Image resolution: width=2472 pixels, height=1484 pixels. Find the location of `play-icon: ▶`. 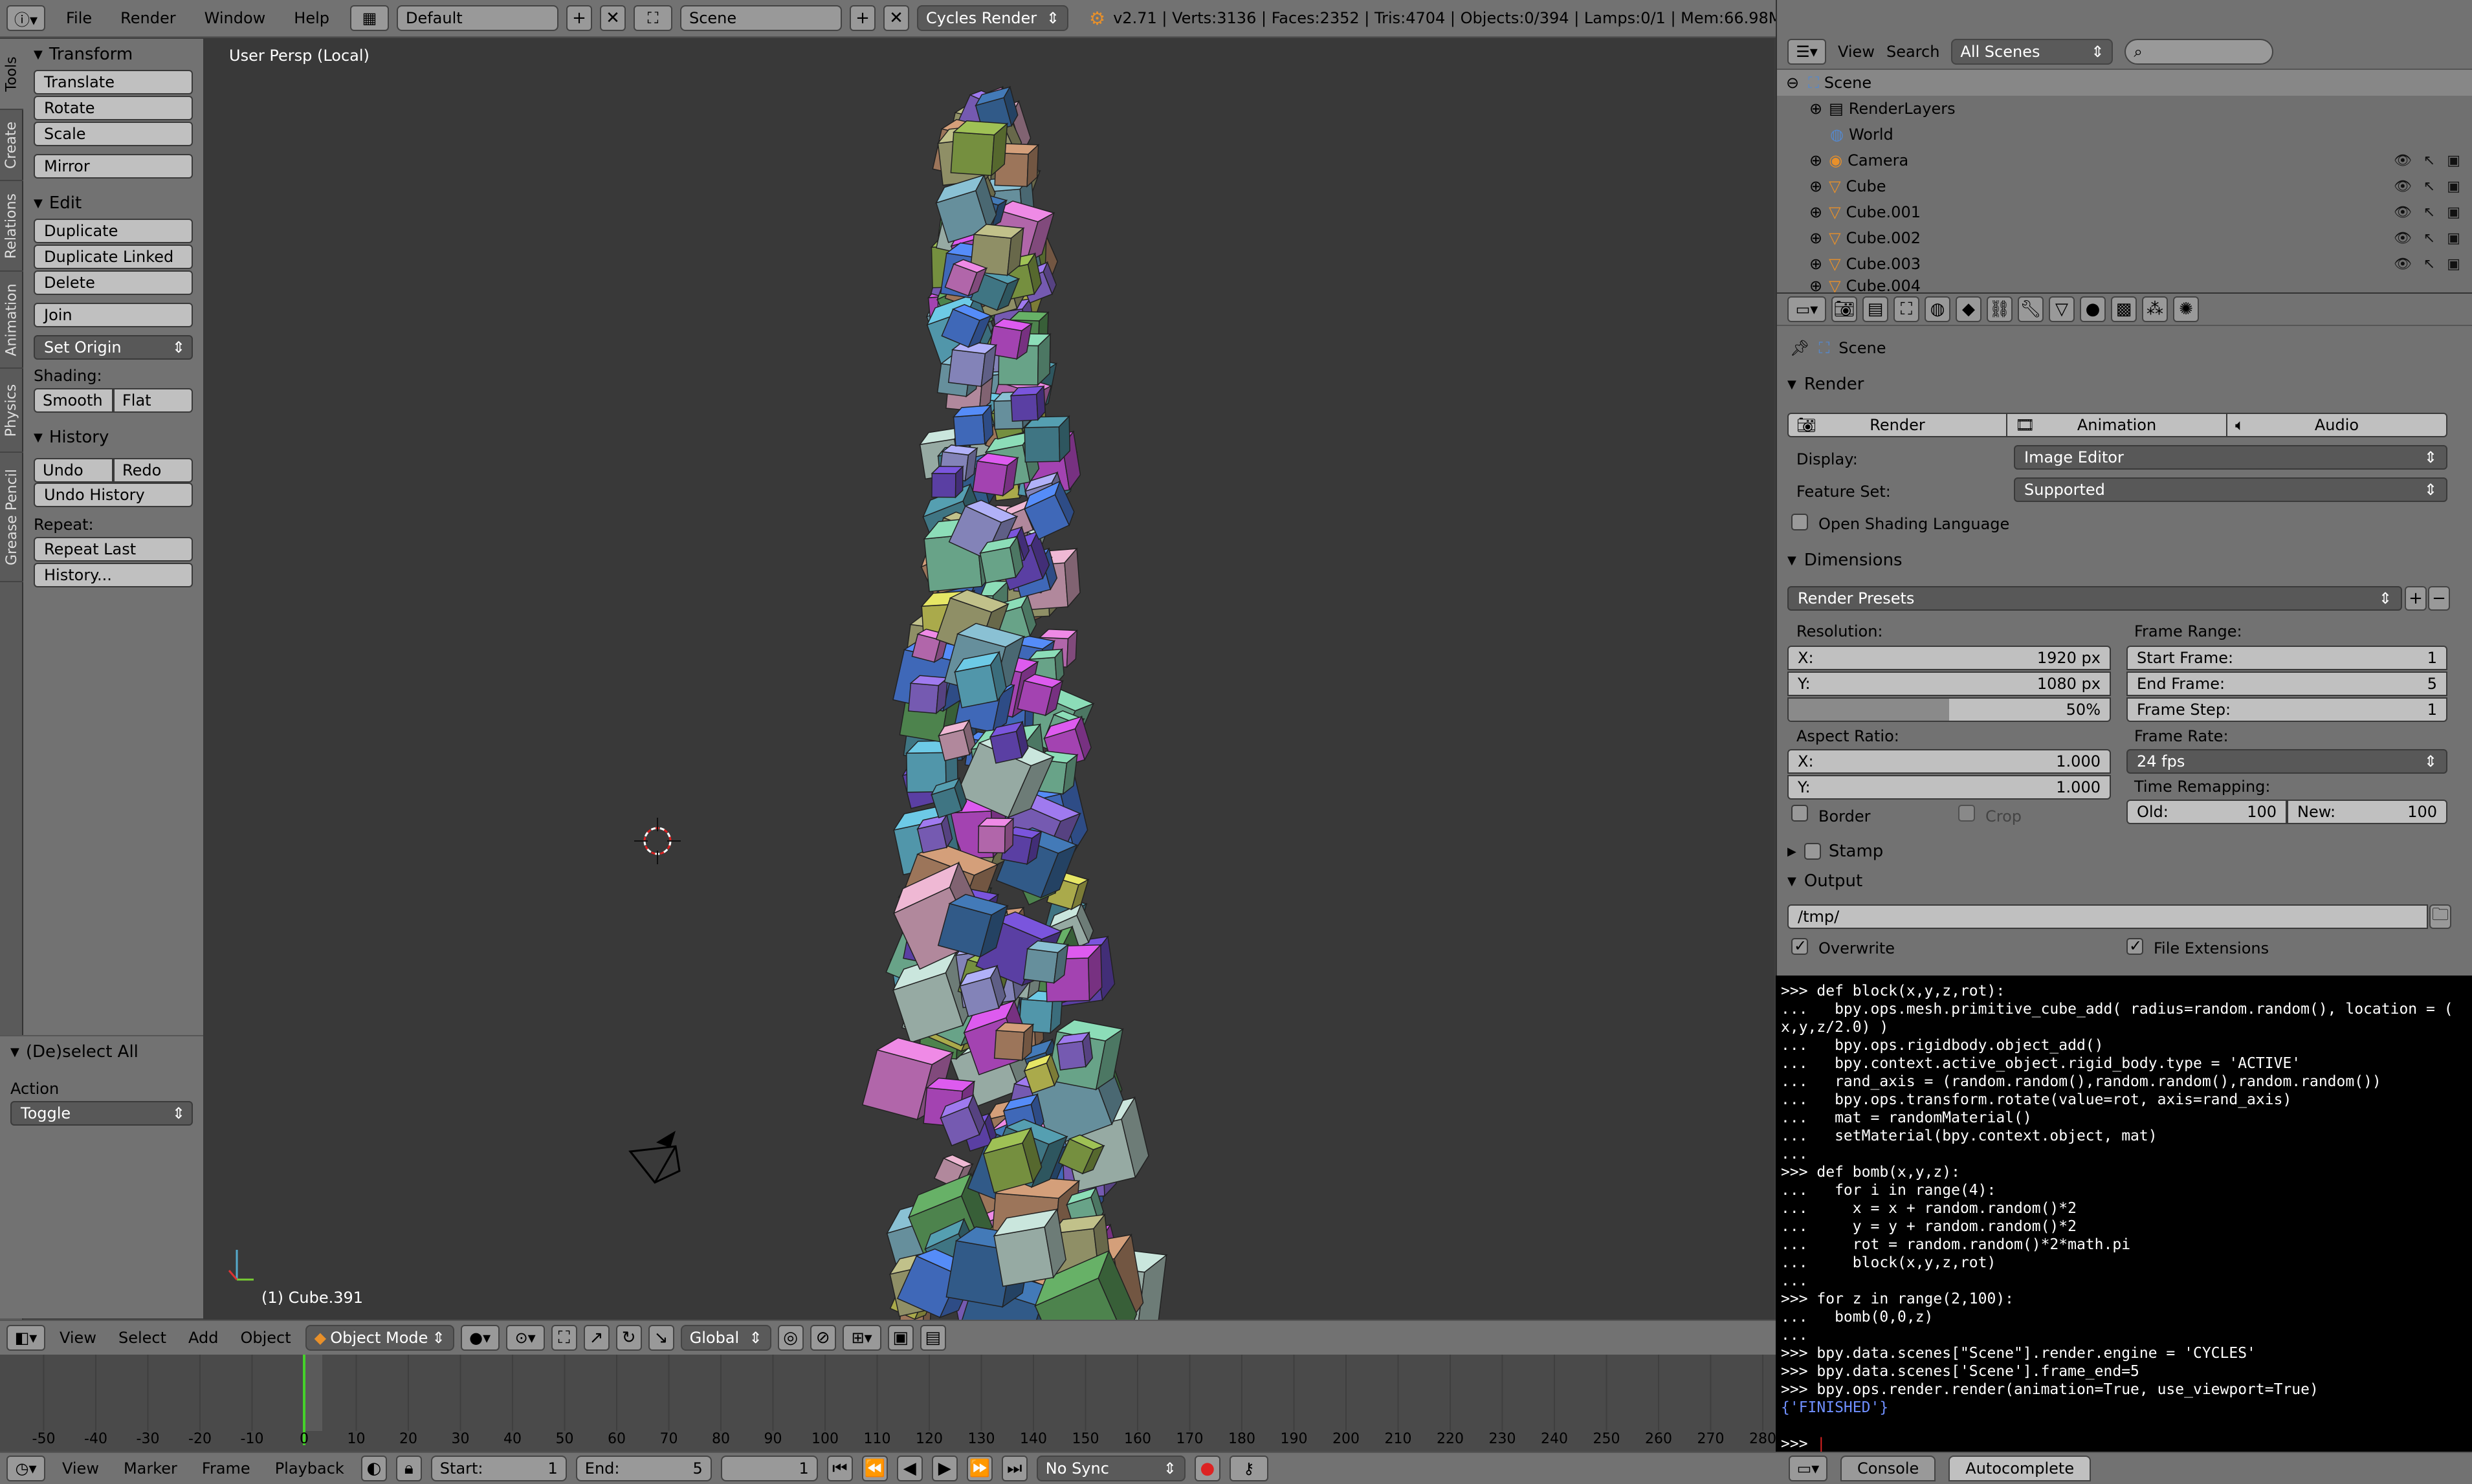

play-icon: ▶ is located at coordinates (944, 1468).